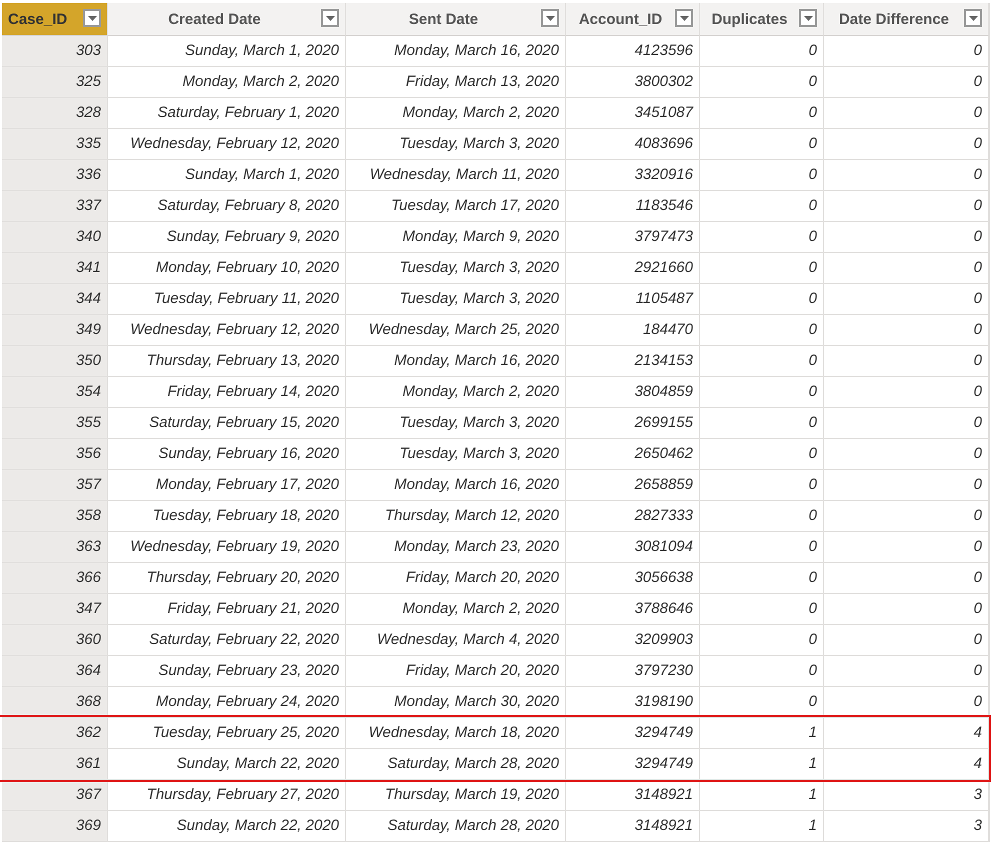 Image resolution: width=993 pixels, height=848 pixels. I want to click on table-cell: Tuesday, March 17, 2020, so click(456, 206).